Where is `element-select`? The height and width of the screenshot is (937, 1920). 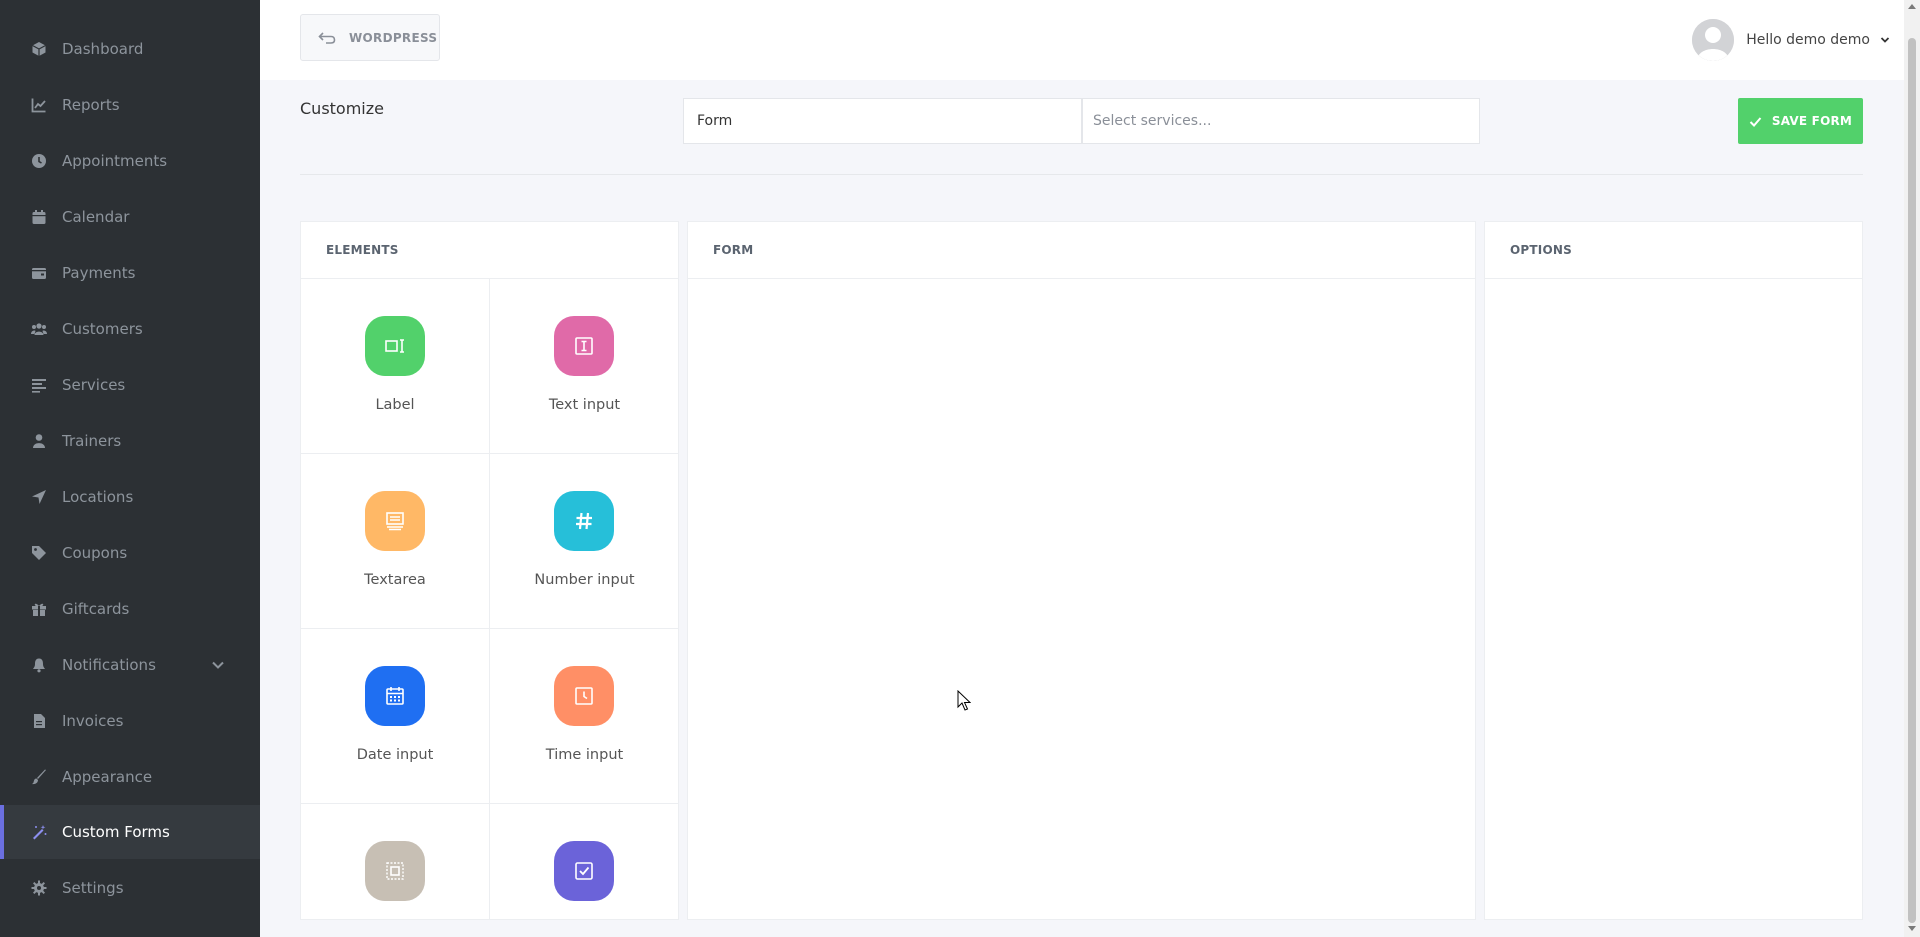
element-select is located at coordinates (395, 861).